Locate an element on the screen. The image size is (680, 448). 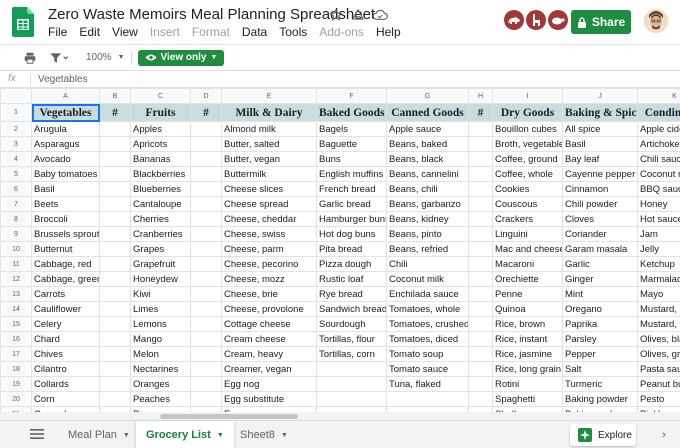
grid-cell: Artichoke hearts is located at coordinates (658, 144).